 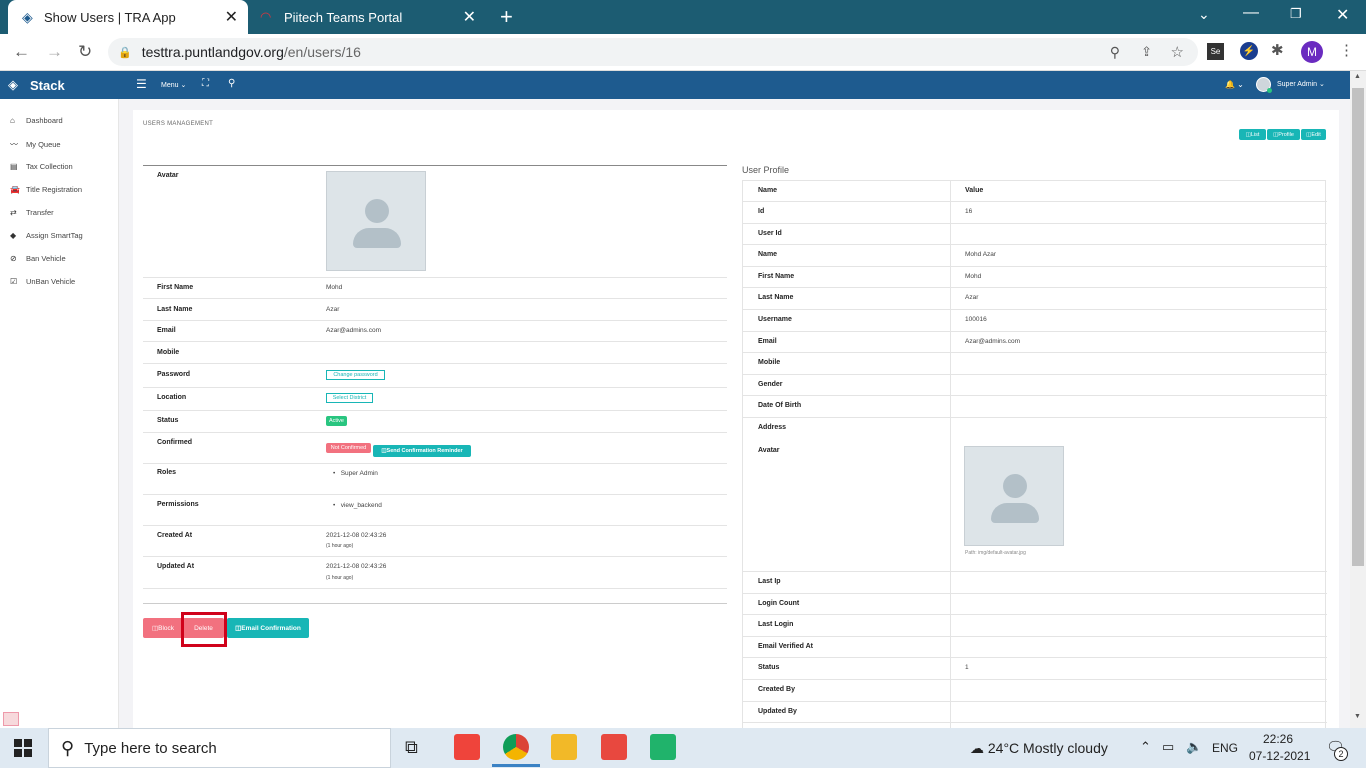 What do you see at coordinates (516, 747) in the screenshot?
I see `chrome-app-icon` at bounding box center [516, 747].